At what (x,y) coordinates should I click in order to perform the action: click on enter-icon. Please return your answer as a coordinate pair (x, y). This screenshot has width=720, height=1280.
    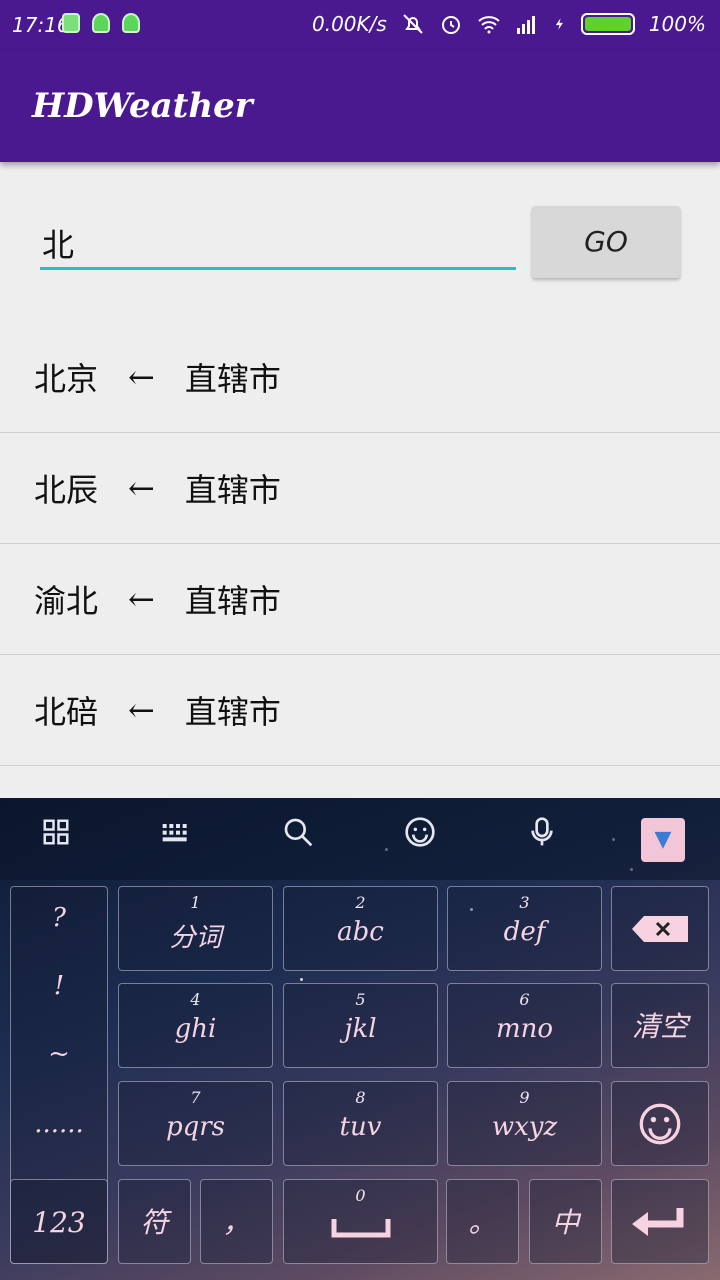
    Looking at the image, I should click on (658, 1222).